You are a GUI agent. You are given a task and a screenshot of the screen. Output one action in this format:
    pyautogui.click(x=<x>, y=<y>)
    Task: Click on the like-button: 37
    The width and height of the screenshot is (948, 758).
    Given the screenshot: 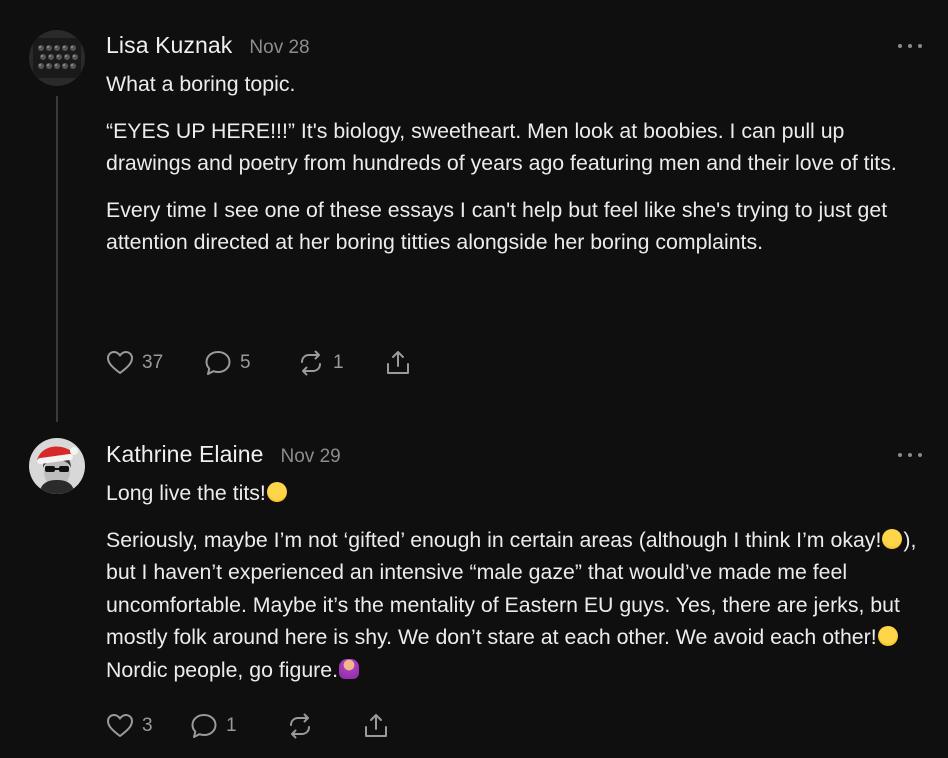 What is the action you would take?
    pyautogui.click(x=155, y=363)
    